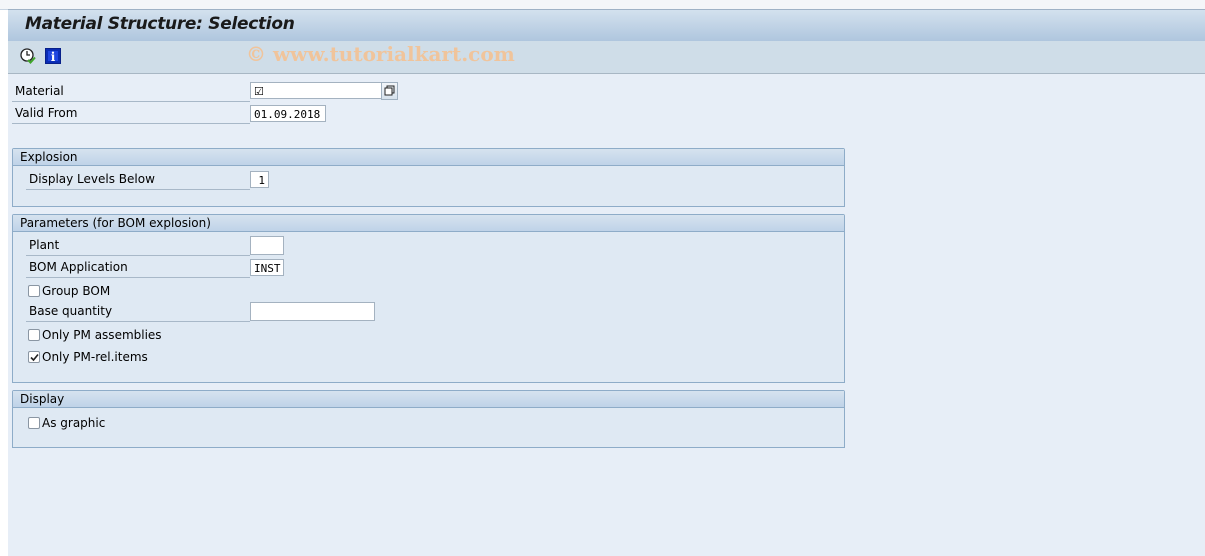  Describe the element at coordinates (138, 312) in the screenshot. I see `base-quantity-label: Base quantity` at that location.